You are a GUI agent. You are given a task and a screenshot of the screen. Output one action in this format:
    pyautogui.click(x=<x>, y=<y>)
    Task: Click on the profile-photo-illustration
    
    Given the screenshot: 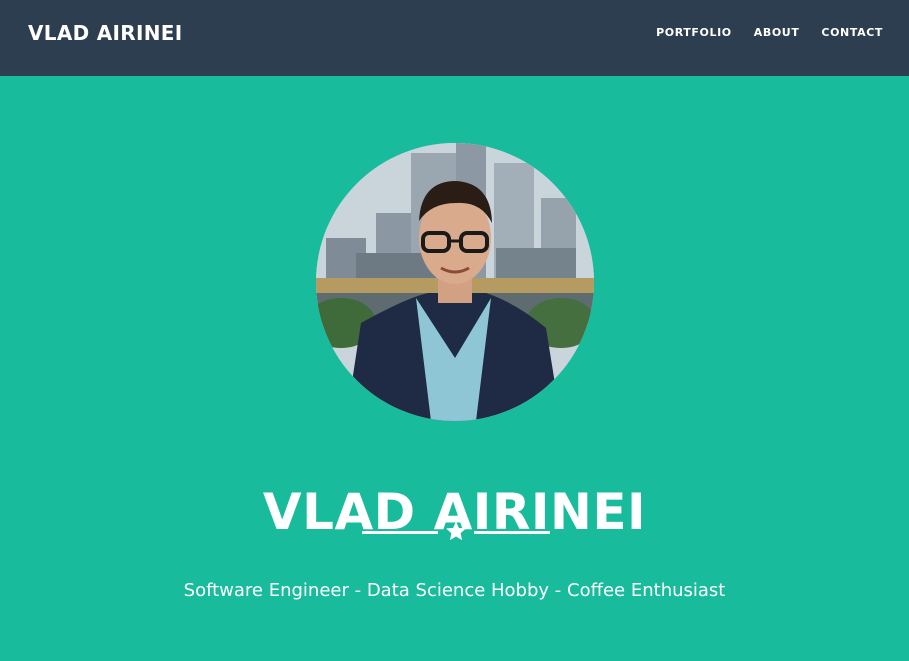 What is the action you would take?
    pyautogui.click(x=455, y=282)
    